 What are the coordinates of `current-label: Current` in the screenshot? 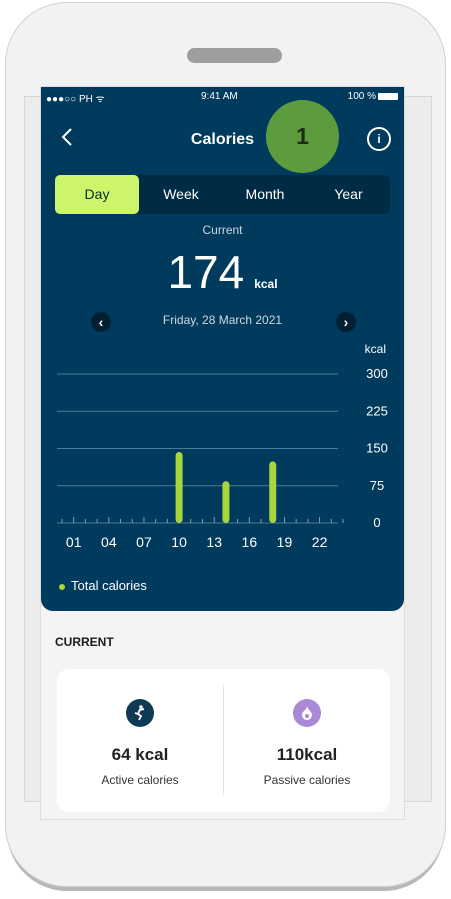 It's located at (222, 230).